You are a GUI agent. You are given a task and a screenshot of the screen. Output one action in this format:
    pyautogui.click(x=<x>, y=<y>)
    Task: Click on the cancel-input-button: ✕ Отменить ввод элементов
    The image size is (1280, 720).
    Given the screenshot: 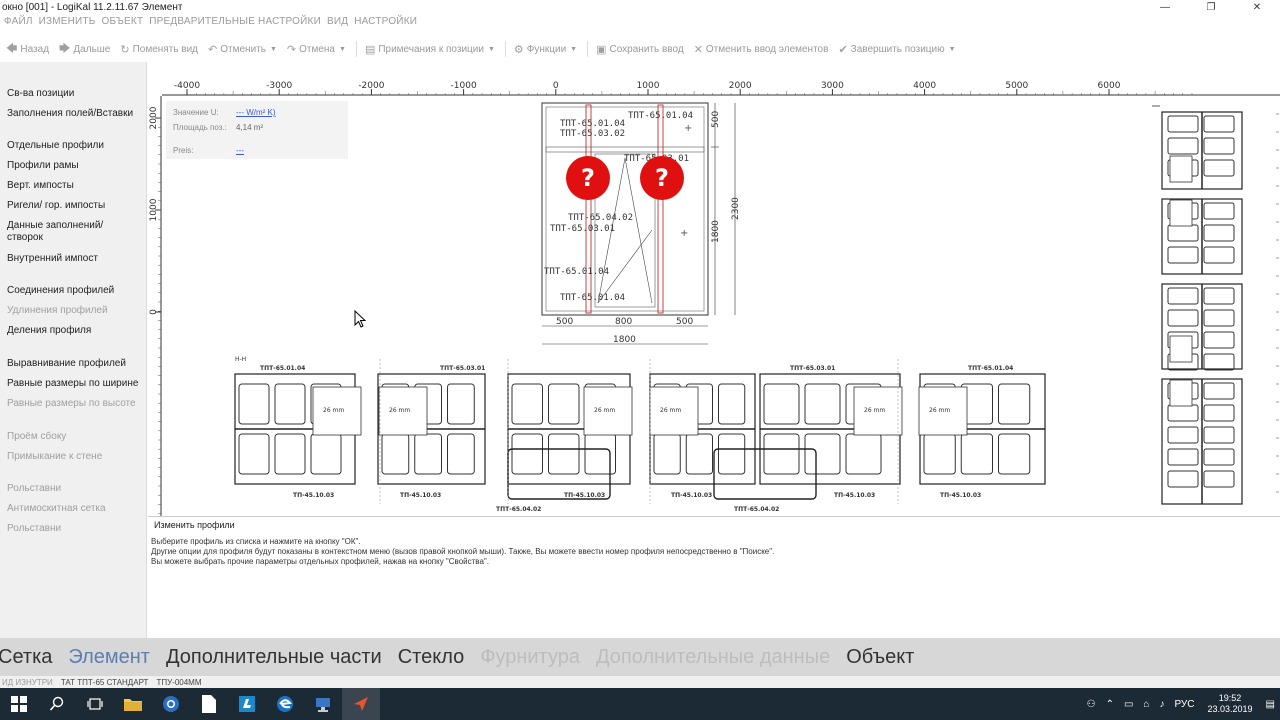 What is the action you would take?
    pyautogui.click(x=761, y=49)
    